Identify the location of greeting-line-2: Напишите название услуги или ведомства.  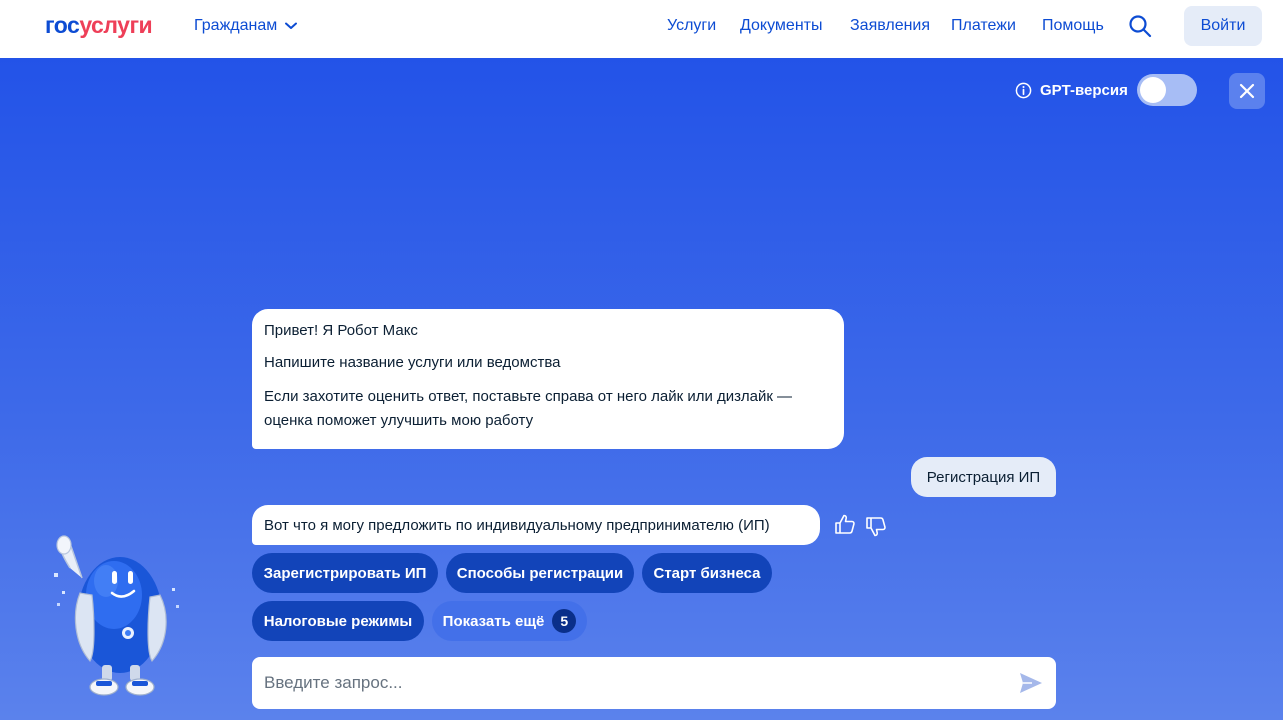
(412, 362).